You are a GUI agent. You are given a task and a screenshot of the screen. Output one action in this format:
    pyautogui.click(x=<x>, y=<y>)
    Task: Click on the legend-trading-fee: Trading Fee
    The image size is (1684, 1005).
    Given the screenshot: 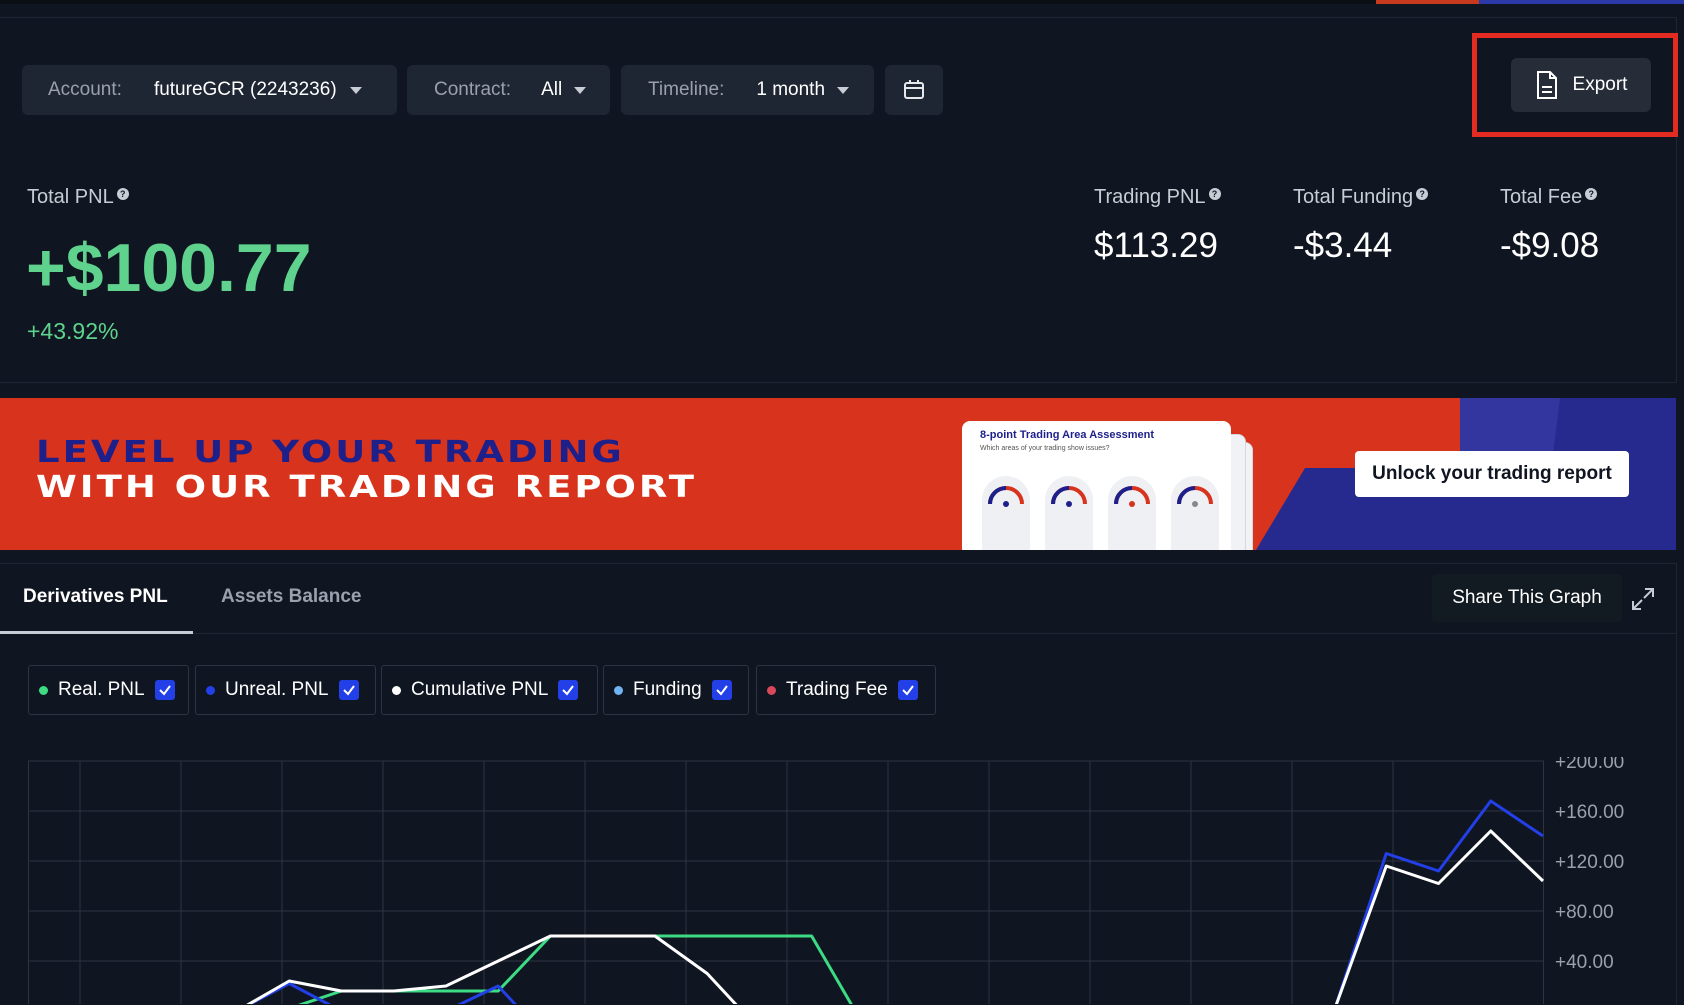 What is the action you would take?
    pyautogui.click(x=846, y=690)
    